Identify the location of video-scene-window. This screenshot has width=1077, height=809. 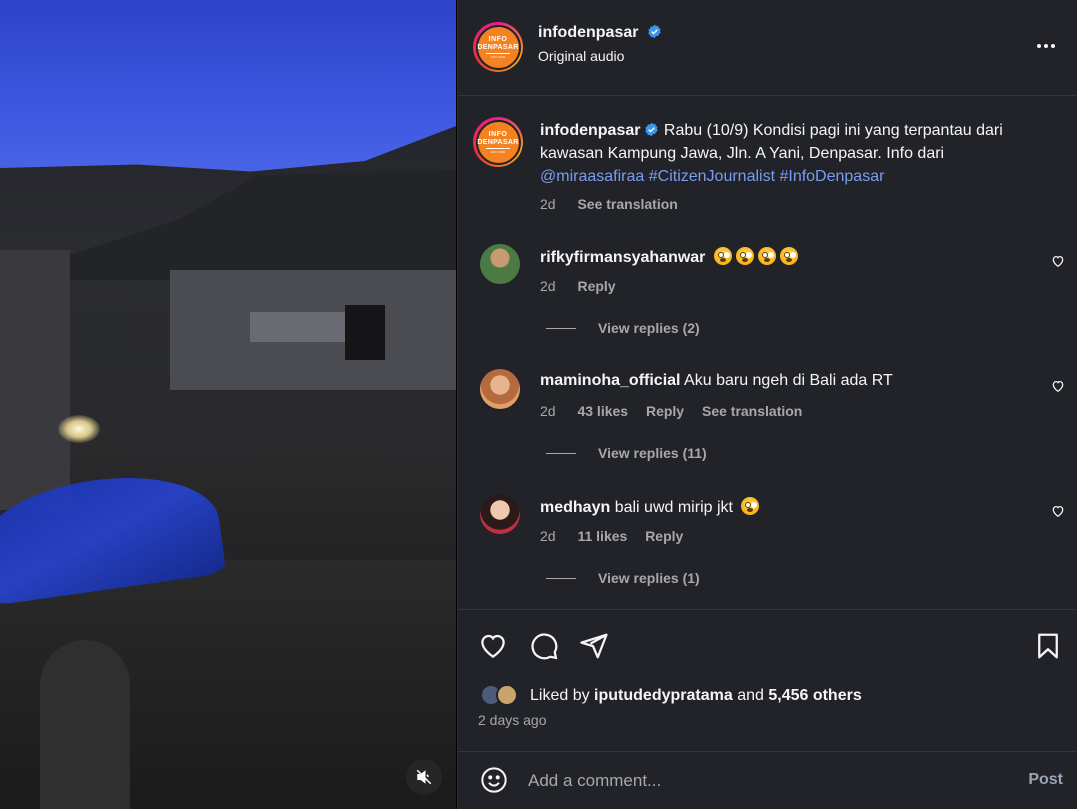
(365, 332).